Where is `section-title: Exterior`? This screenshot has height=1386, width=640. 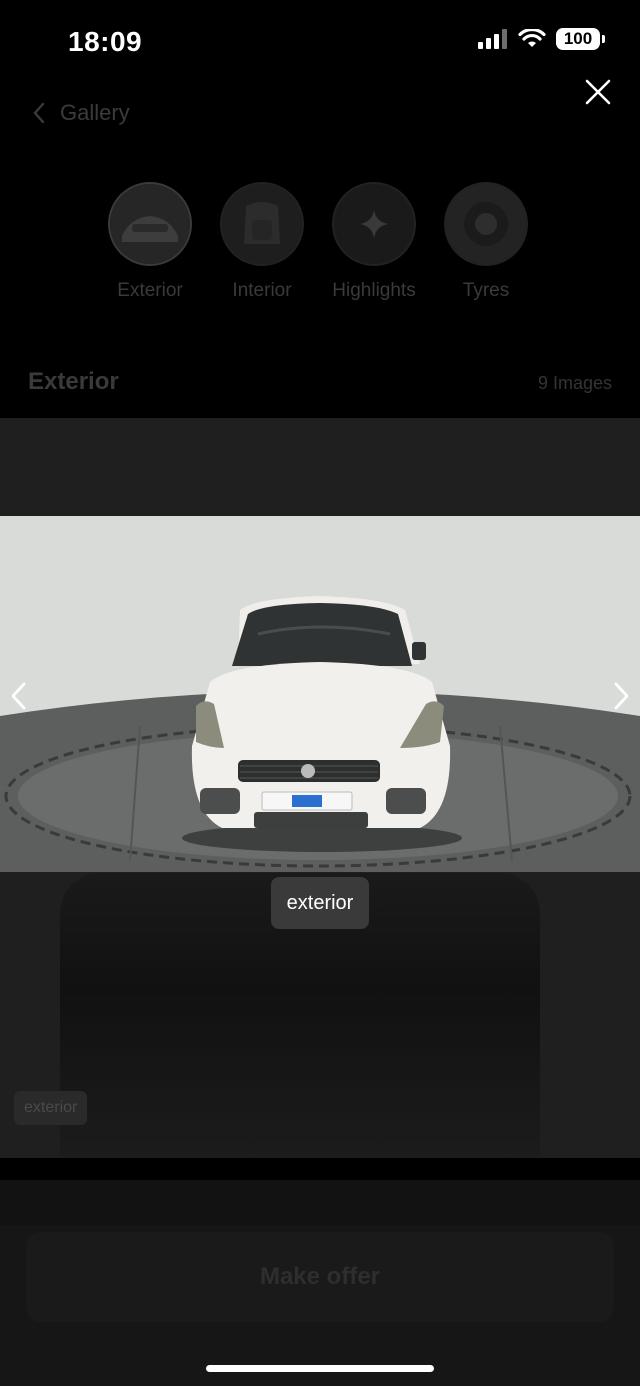
section-title: Exterior is located at coordinates (73, 381).